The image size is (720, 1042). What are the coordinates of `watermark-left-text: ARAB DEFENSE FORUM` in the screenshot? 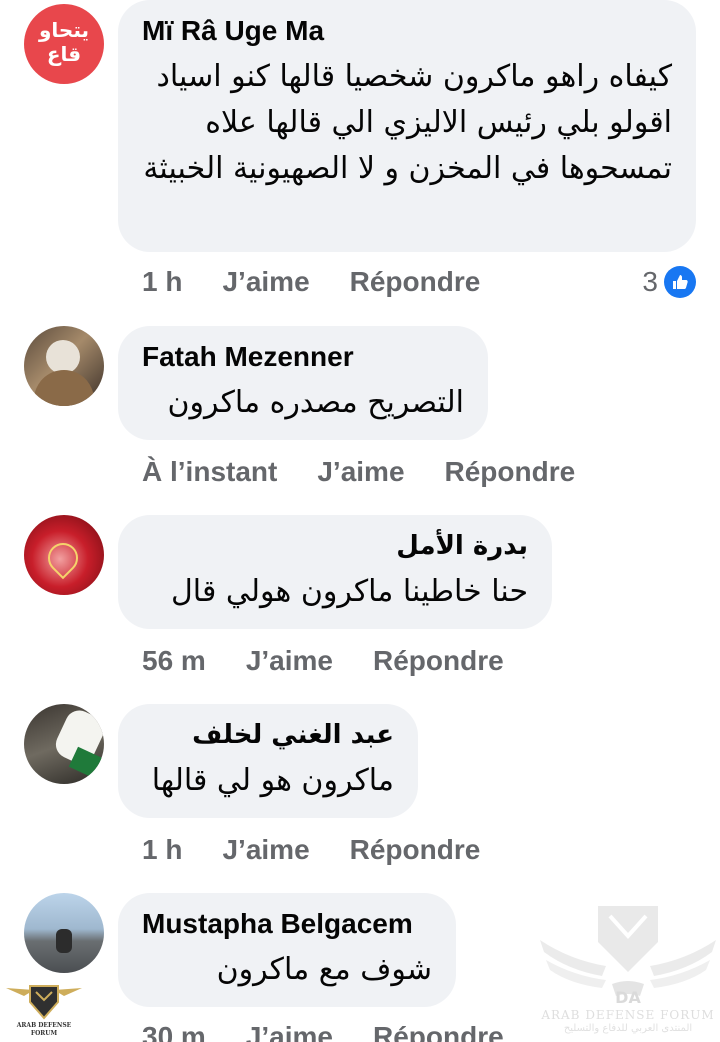 It's located at (44, 1029).